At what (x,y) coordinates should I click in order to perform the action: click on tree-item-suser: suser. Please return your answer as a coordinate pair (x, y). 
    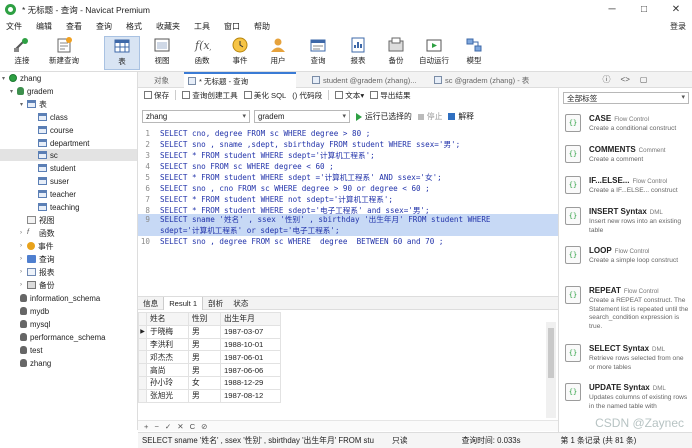
    Looking at the image, I should click on (53, 181).